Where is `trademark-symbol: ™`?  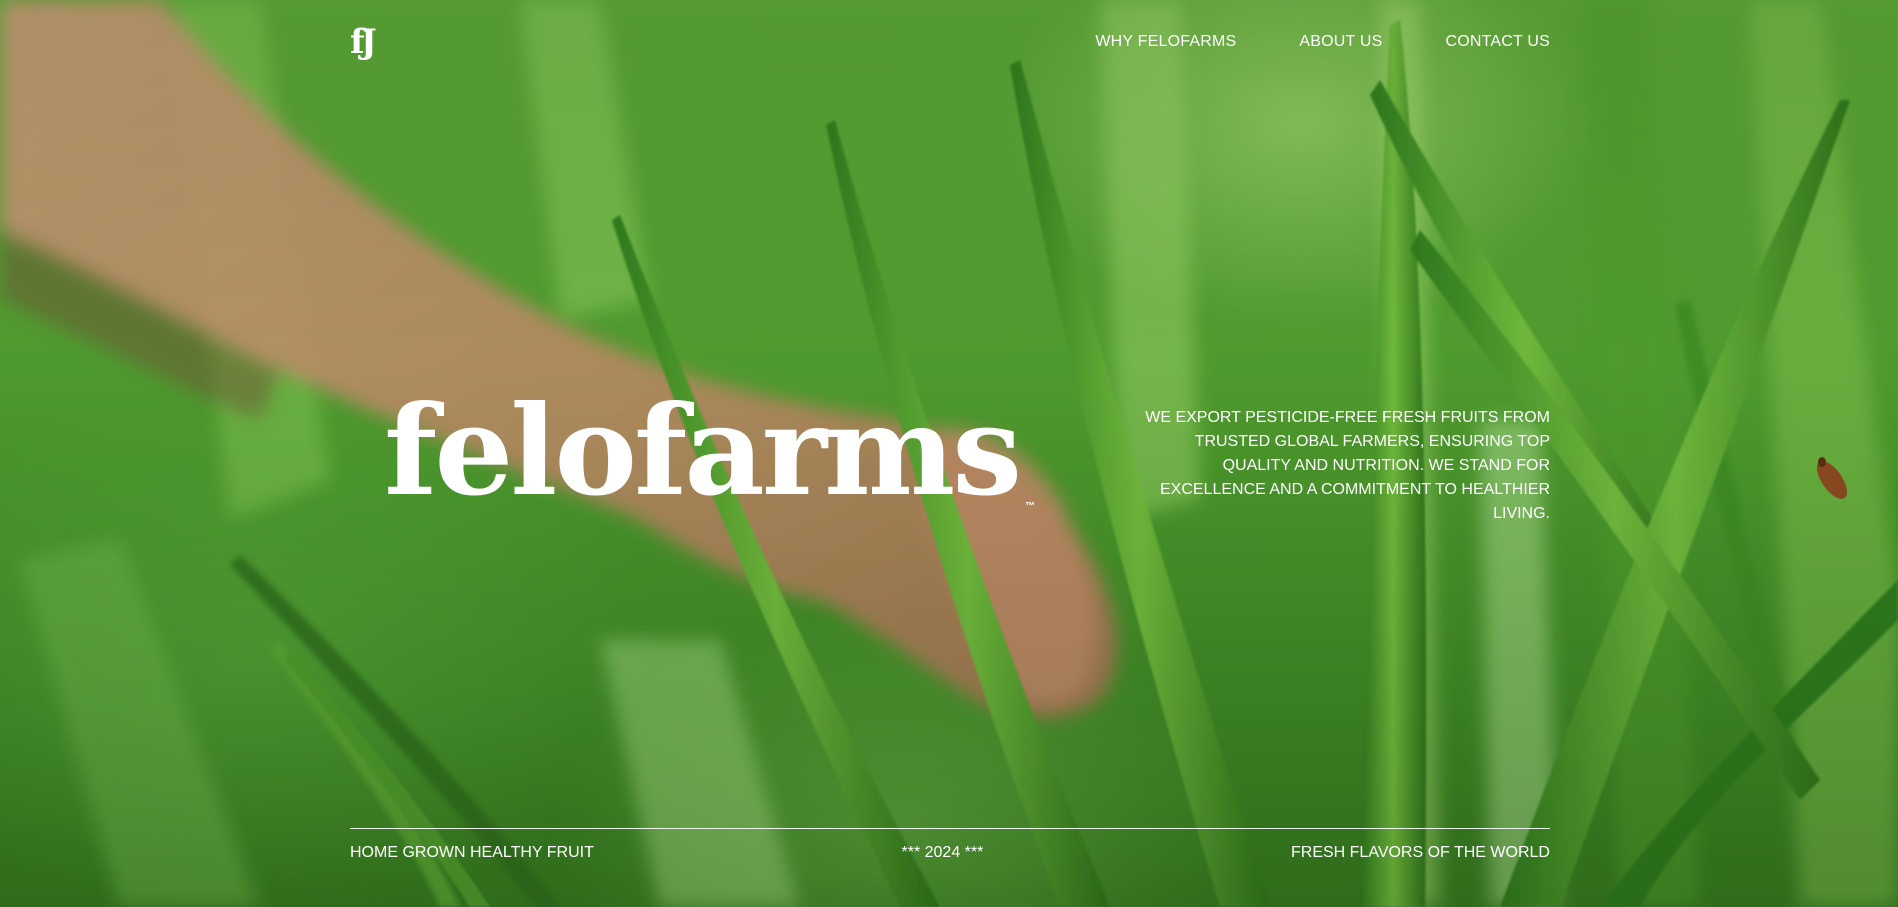
trademark-symbol: ™ is located at coordinates (1030, 506).